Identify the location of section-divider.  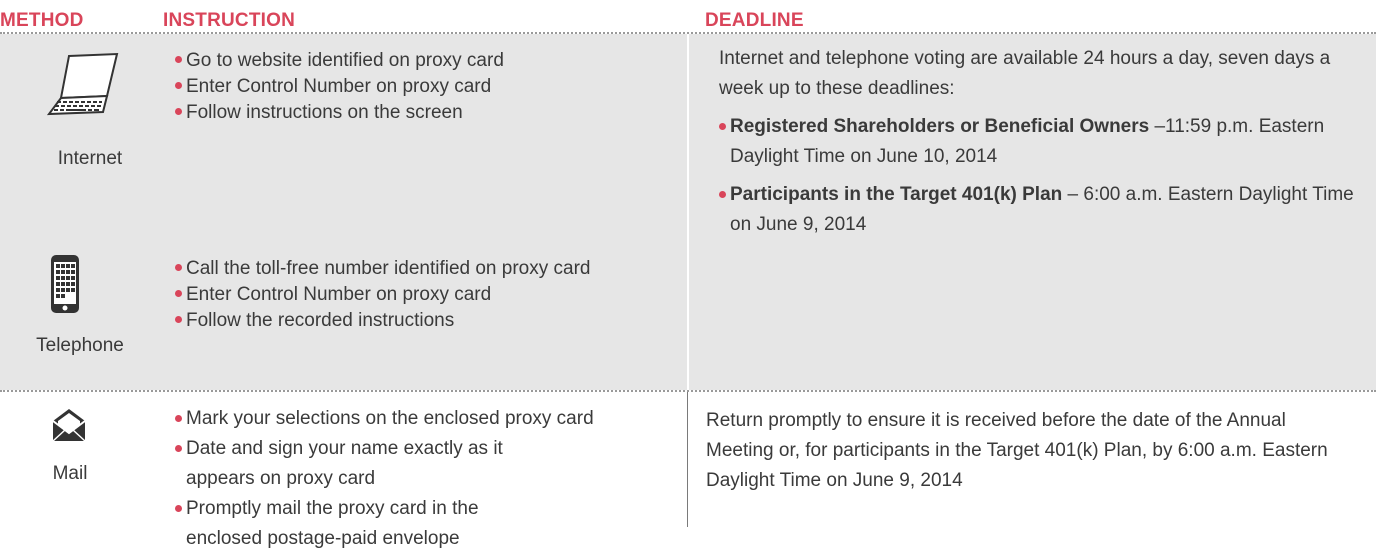
(688, 391).